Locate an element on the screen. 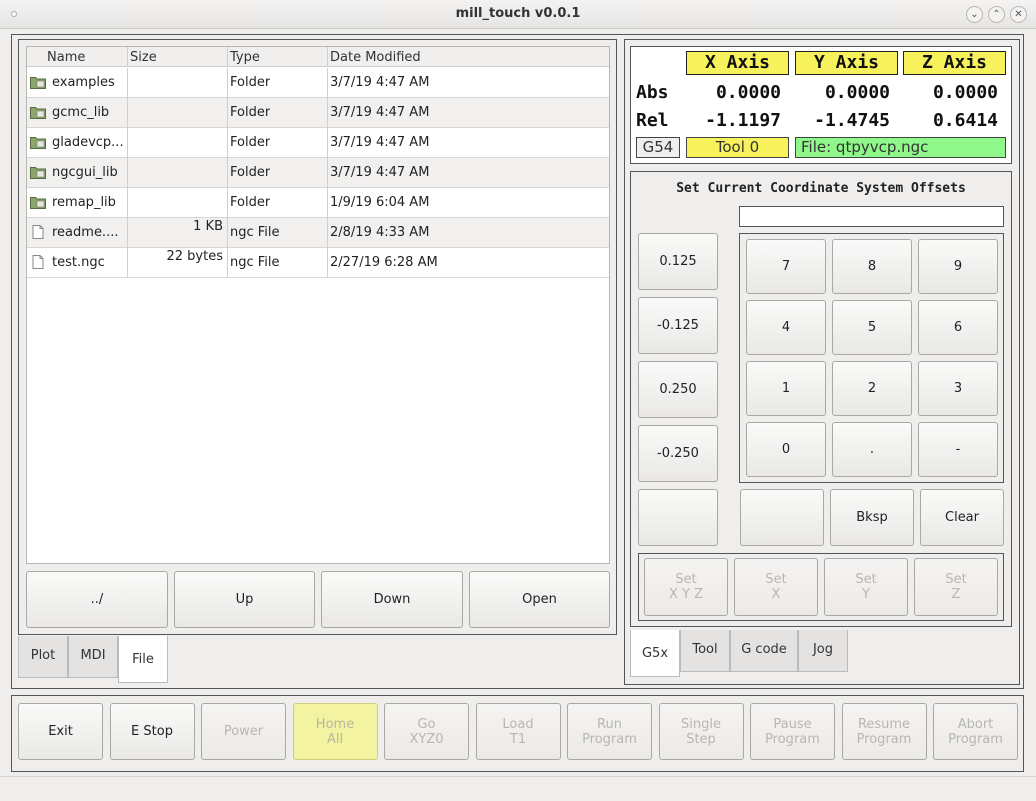 This screenshot has height=801, width=1036. action-button: Home All is located at coordinates (335, 731).